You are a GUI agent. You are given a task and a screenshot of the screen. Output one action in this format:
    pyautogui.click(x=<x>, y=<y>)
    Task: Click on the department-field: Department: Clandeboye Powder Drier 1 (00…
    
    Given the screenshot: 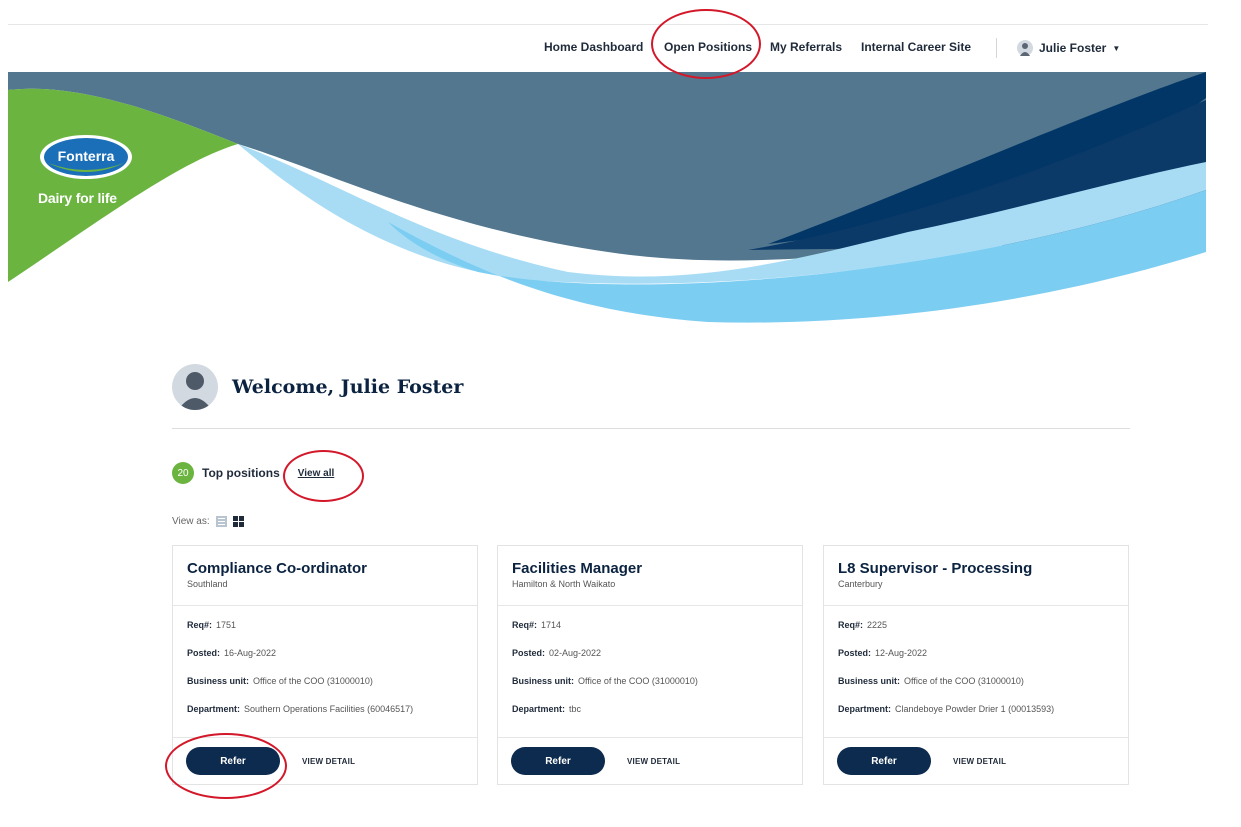 What is the action you would take?
    pyautogui.click(x=946, y=709)
    